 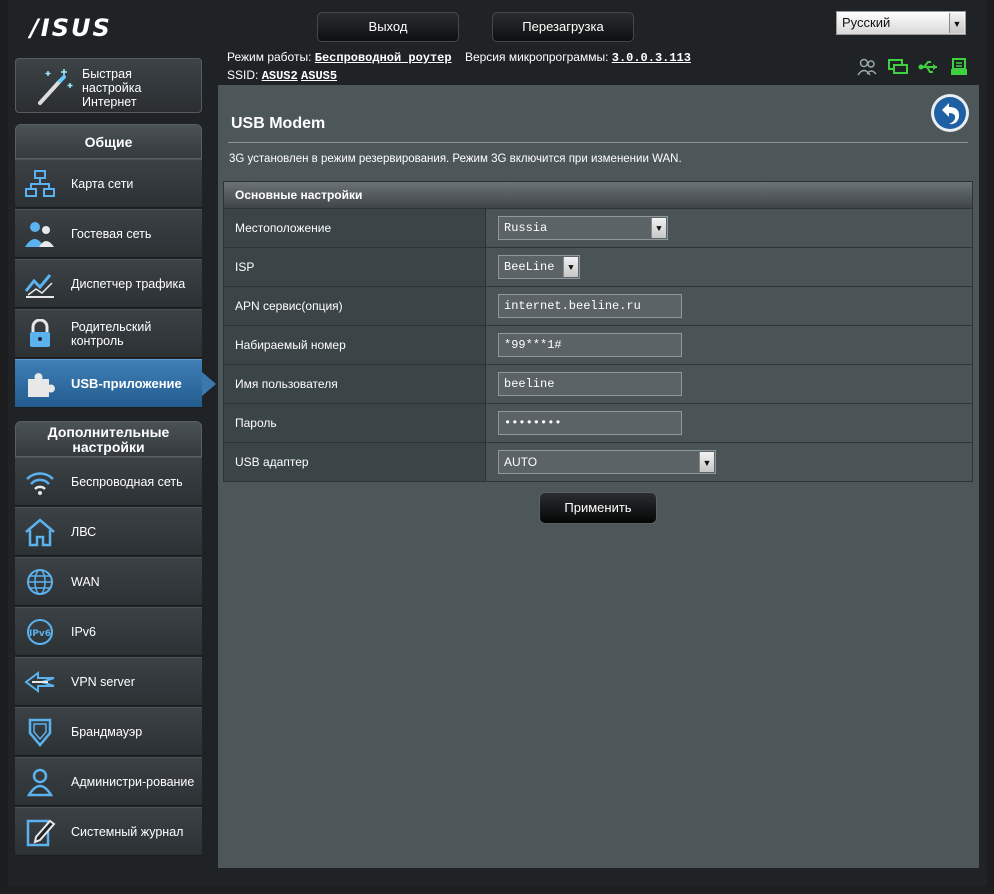 What do you see at coordinates (85, 581) in the screenshot?
I see `sidebar-item-label: WAN` at bounding box center [85, 581].